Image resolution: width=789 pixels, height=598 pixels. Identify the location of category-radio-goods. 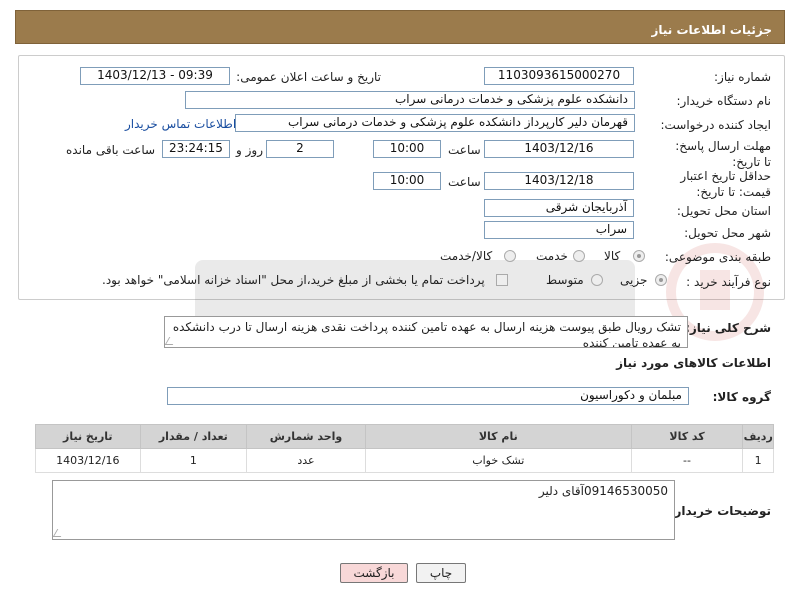
(639, 256).